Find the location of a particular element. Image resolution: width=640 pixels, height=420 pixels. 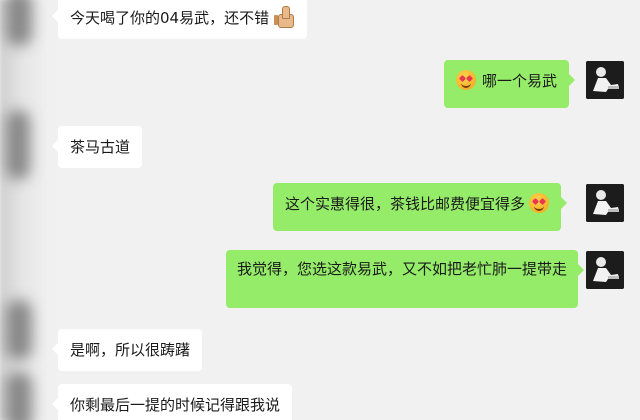

message-text: 哪一个易武 is located at coordinates (520, 81).